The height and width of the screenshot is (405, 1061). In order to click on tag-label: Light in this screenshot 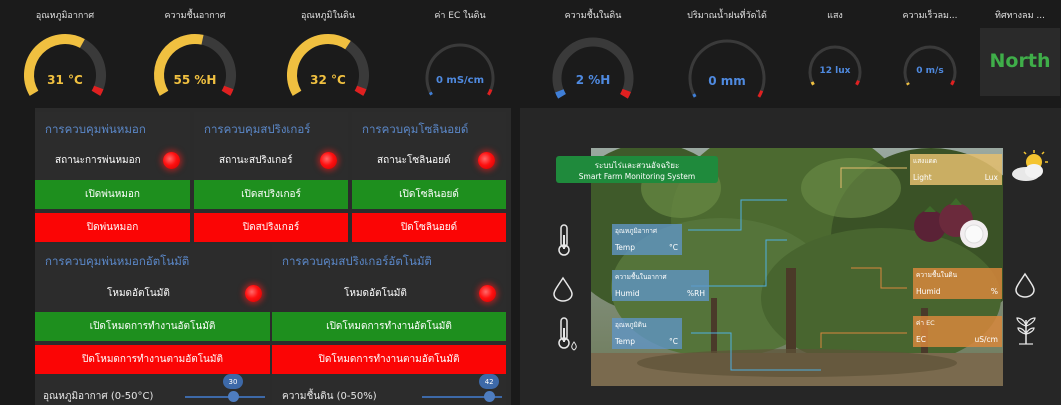, I will do `click(922, 177)`.